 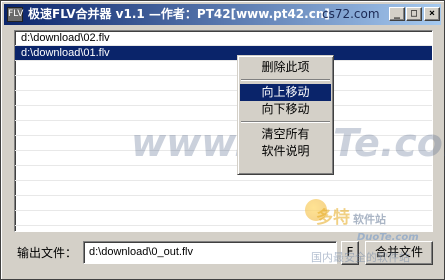 What do you see at coordinates (397, 14) in the screenshot?
I see `minimize-button: _` at bounding box center [397, 14].